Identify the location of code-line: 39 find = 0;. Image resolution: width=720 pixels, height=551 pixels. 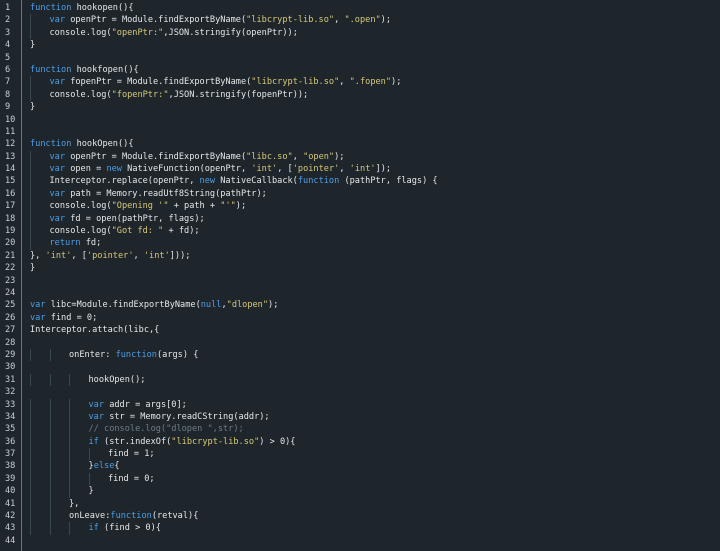
(77, 479).